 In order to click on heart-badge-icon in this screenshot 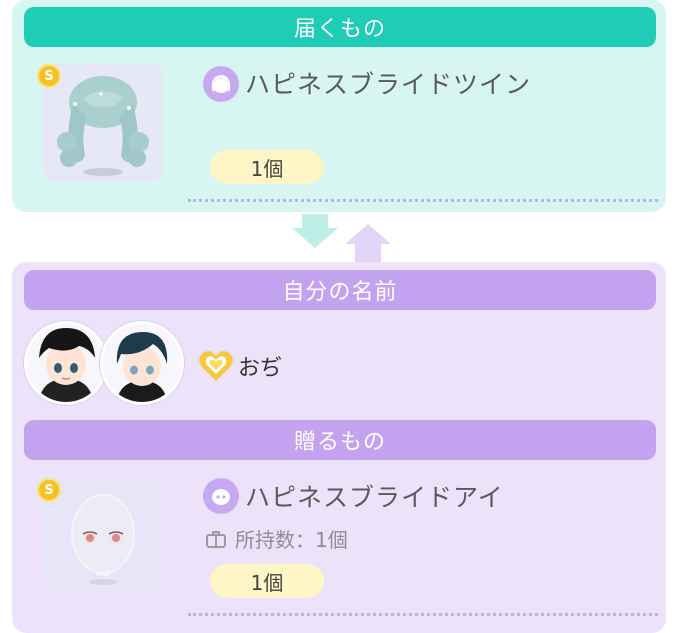, I will do `click(216, 366)`.